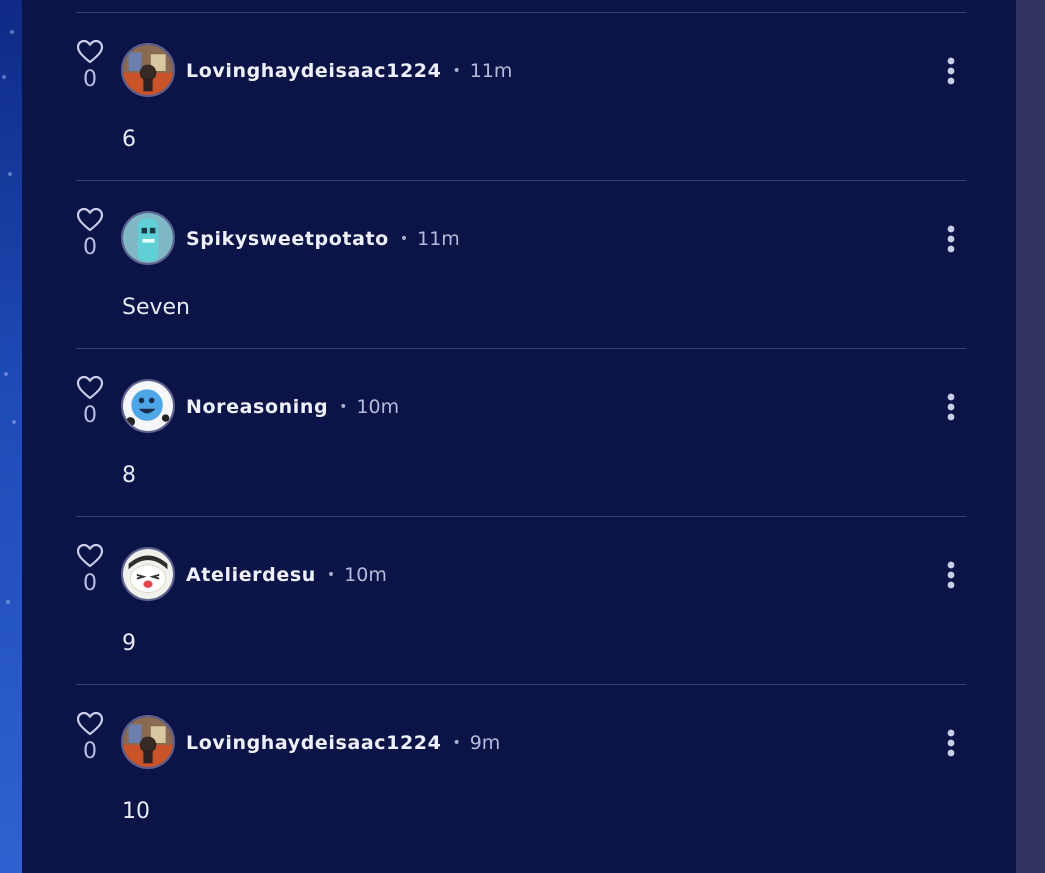 The width and height of the screenshot is (1045, 873). Describe the element at coordinates (485, 743) in the screenshot. I see `timestamp: 9m` at that location.